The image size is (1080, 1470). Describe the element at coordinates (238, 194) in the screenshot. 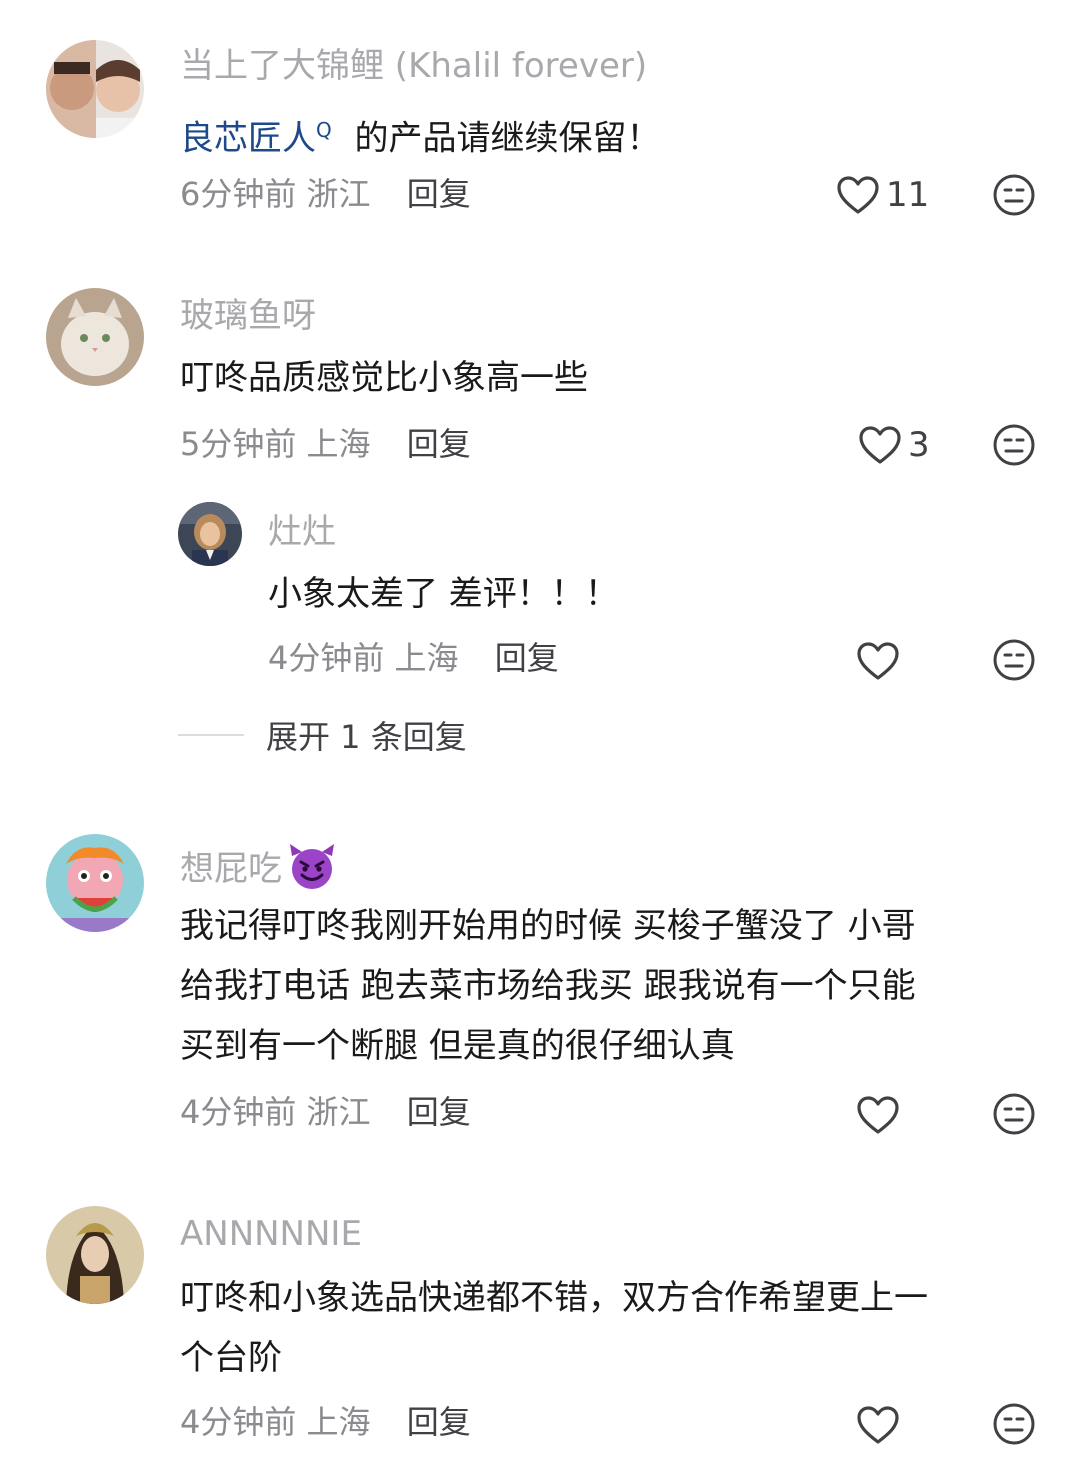

I see `timestamp: 6分钟前` at that location.